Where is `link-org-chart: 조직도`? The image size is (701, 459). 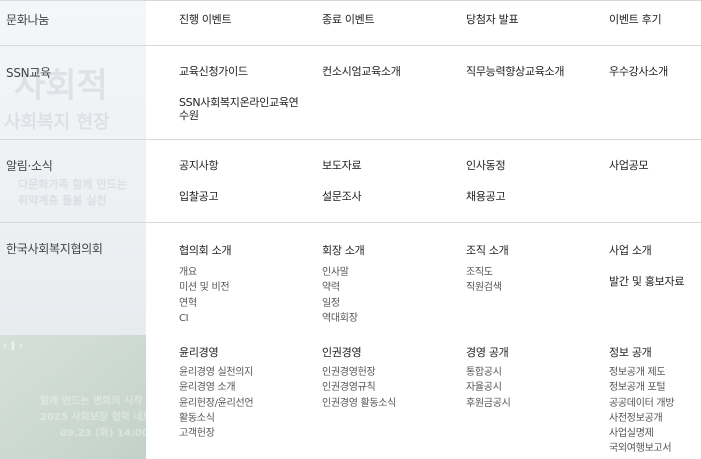
link-org-chart: 조직도 is located at coordinates (484, 272).